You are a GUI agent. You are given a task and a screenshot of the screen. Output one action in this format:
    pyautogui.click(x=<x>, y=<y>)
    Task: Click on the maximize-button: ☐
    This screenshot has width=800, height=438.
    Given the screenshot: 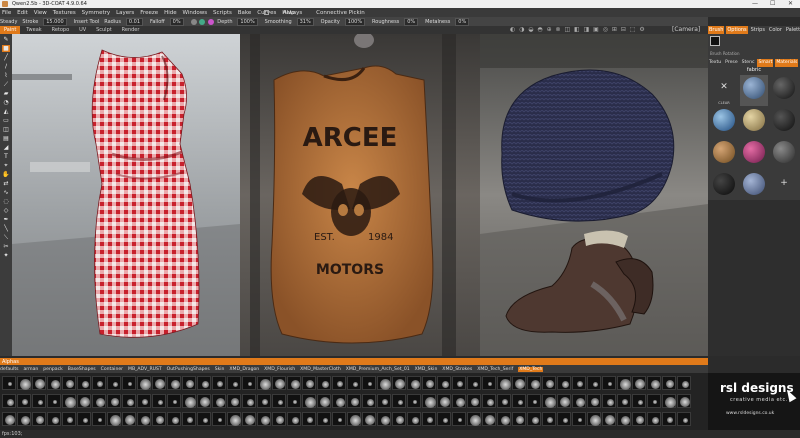 What is the action you would take?
    pyautogui.click(x=772, y=4)
    